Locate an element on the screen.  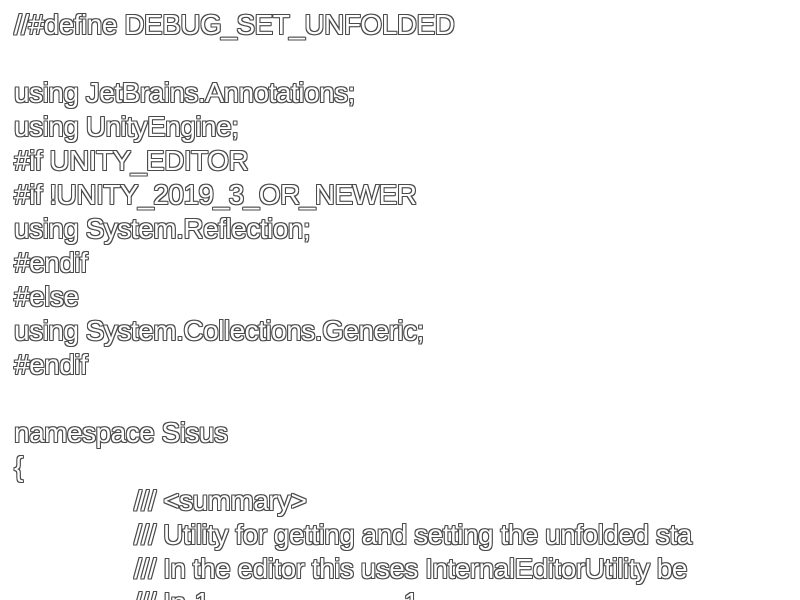
code-line: #else is located at coordinates (46, 296).